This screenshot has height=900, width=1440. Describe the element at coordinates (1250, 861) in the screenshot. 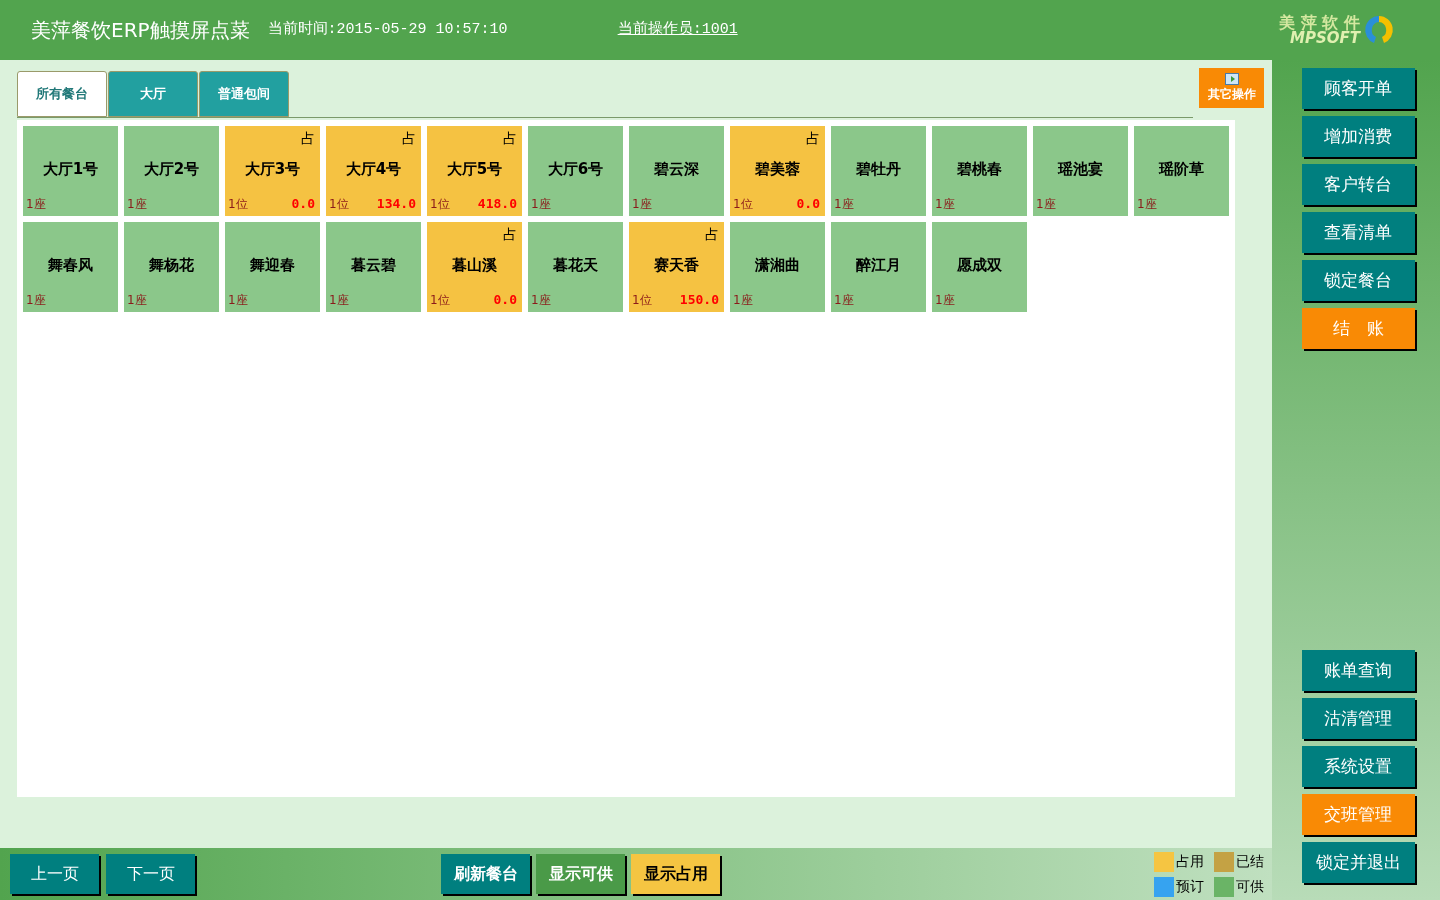

I see `legend-label: 已结` at that location.